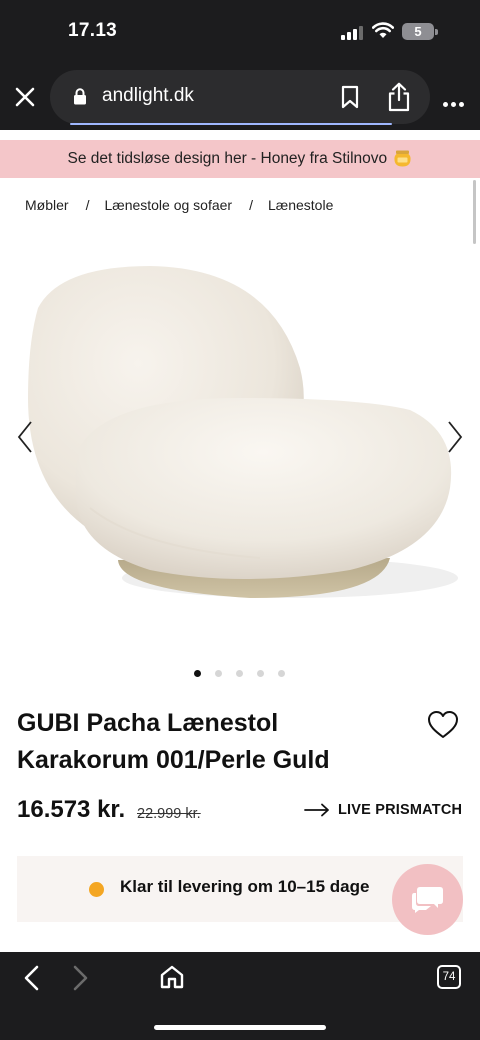 The image size is (480, 1040). Describe the element at coordinates (350, 97) in the screenshot. I see `bookmark-icon` at that location.